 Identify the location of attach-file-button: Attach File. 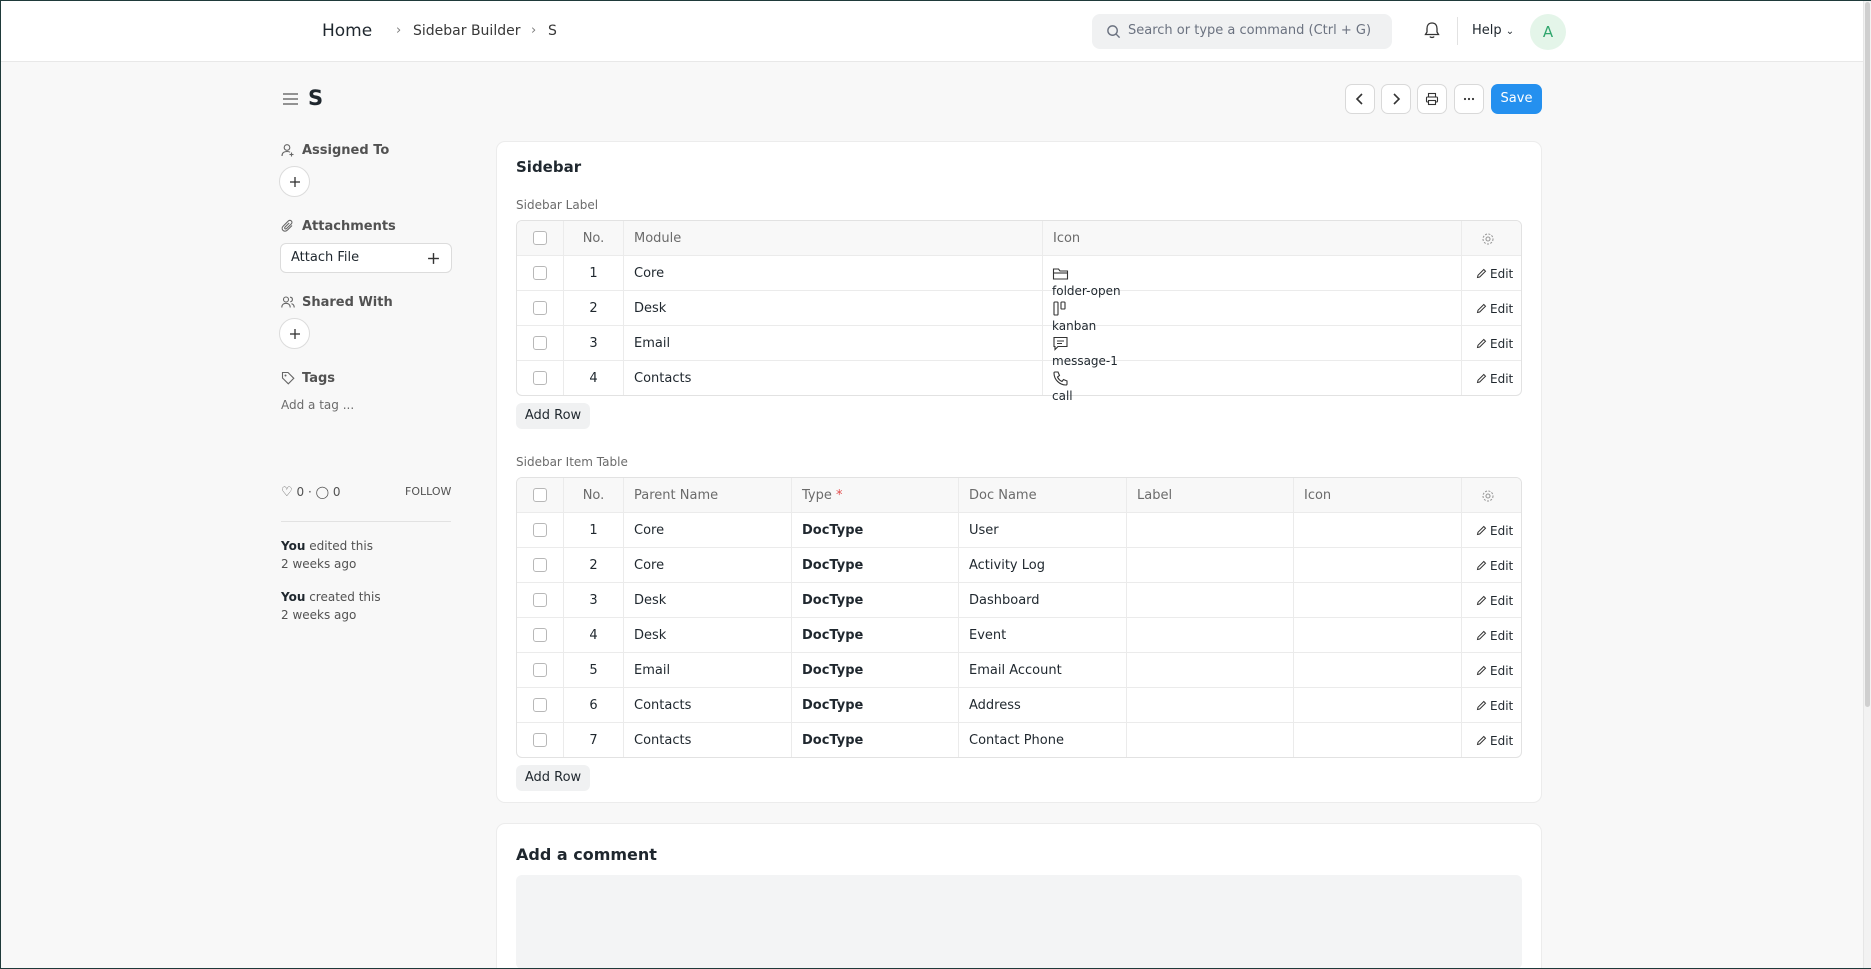
(366, 258).